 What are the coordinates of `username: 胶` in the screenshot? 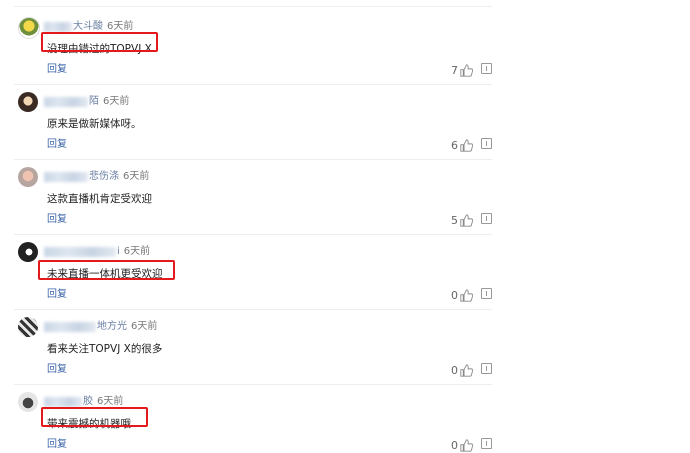 It's located at (88, 401).